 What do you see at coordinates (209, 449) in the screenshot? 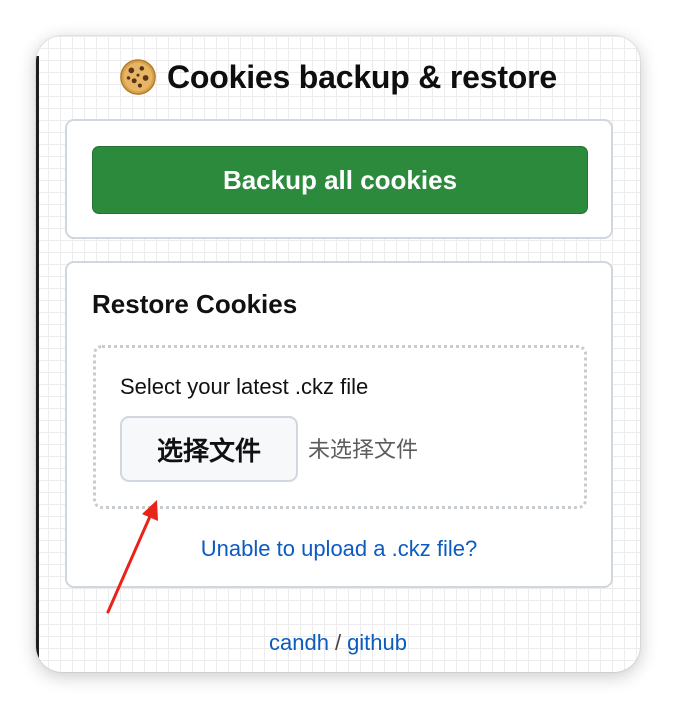
I see `choose-file-button: 选择文件` at bounding box center [209, 449].